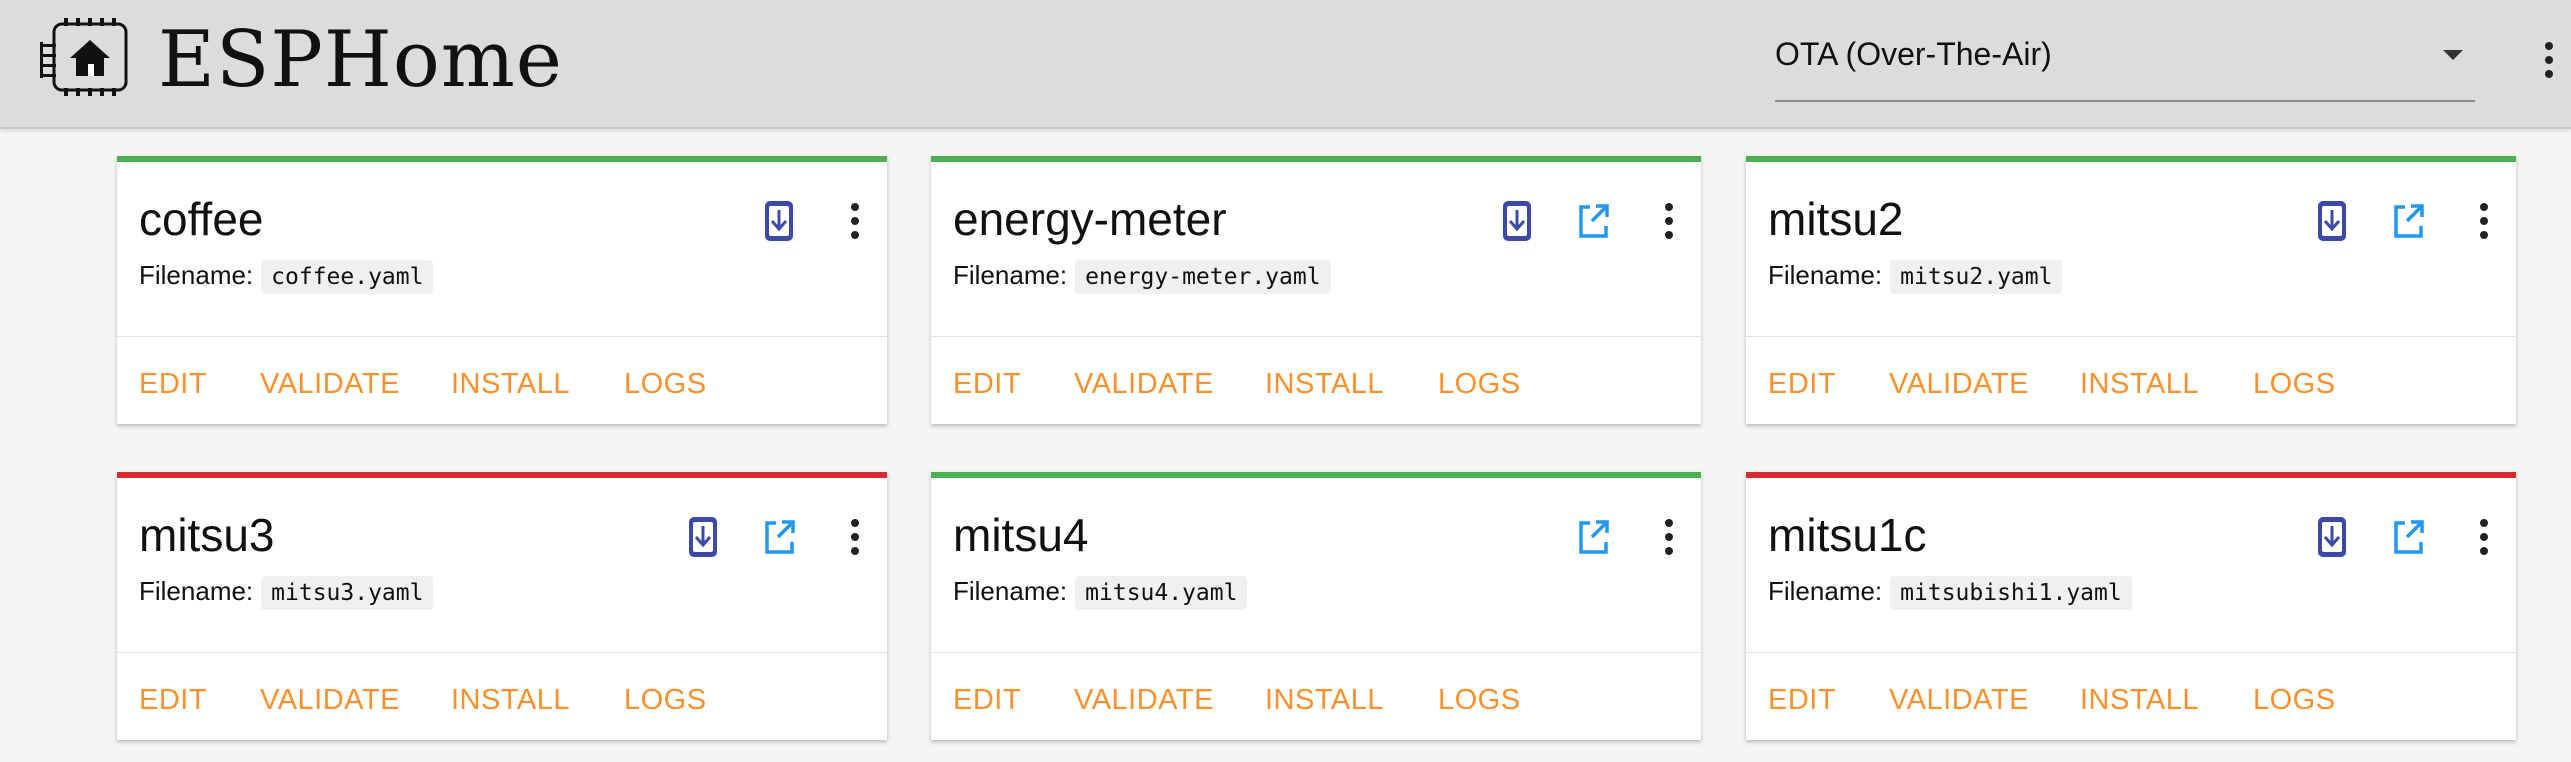  I want to click on device-filename: Filename: mitsubishi1.yaml, so click(1950, 593).